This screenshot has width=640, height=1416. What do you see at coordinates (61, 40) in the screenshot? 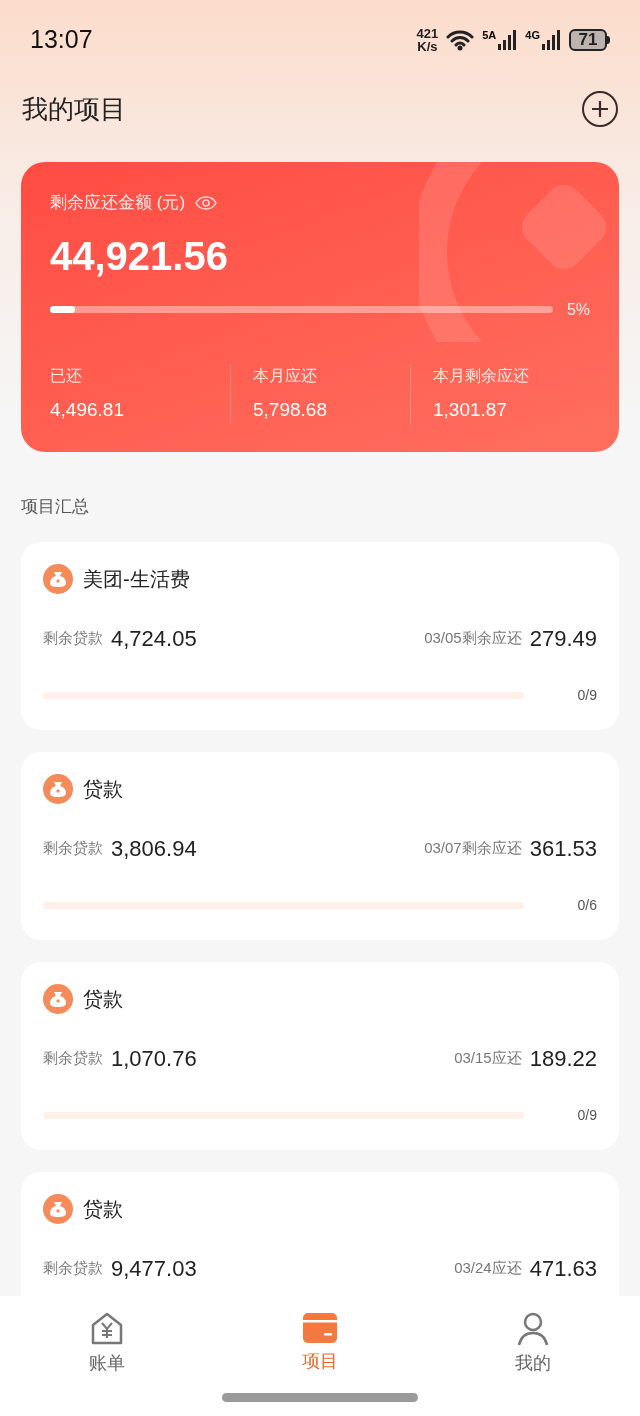
I see `status-time: 13:07` at bounding box center [61, 40].